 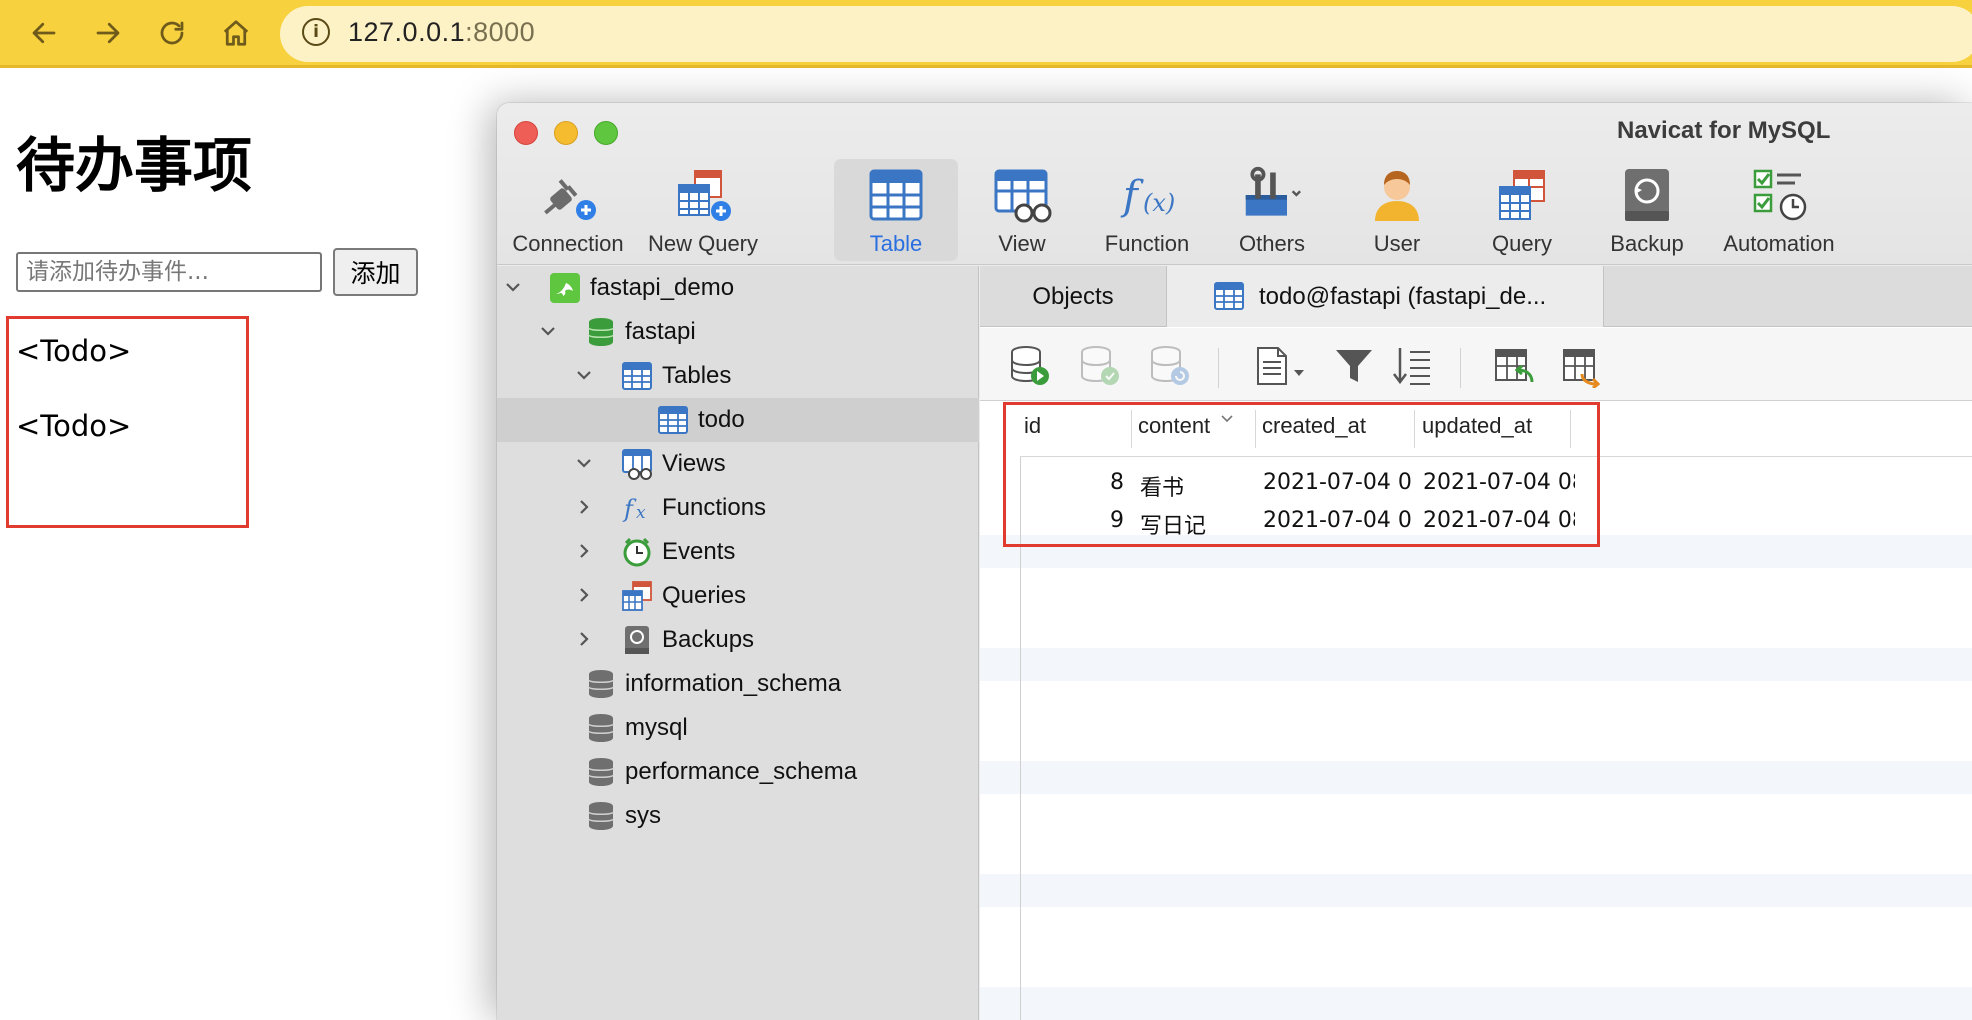 I want to click on tree-item-functions: fx Functions, so click(x=738, y=508).